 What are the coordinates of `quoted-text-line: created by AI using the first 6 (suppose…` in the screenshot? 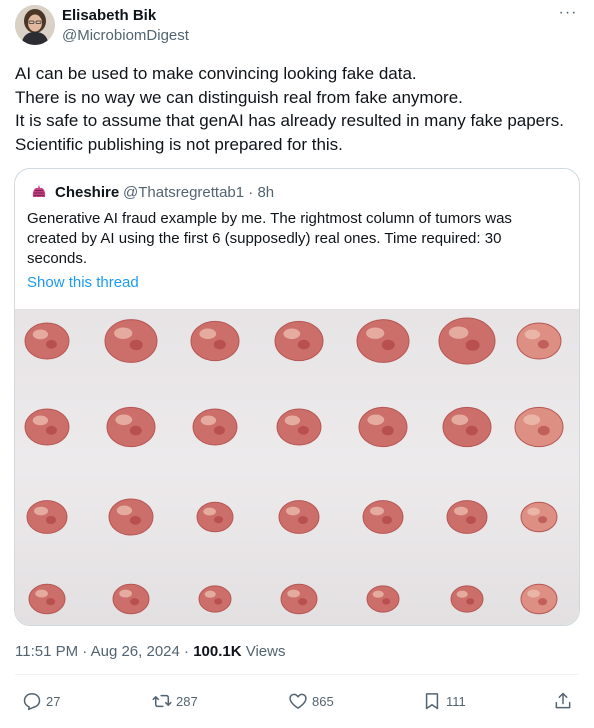 It's located at (264, 238).